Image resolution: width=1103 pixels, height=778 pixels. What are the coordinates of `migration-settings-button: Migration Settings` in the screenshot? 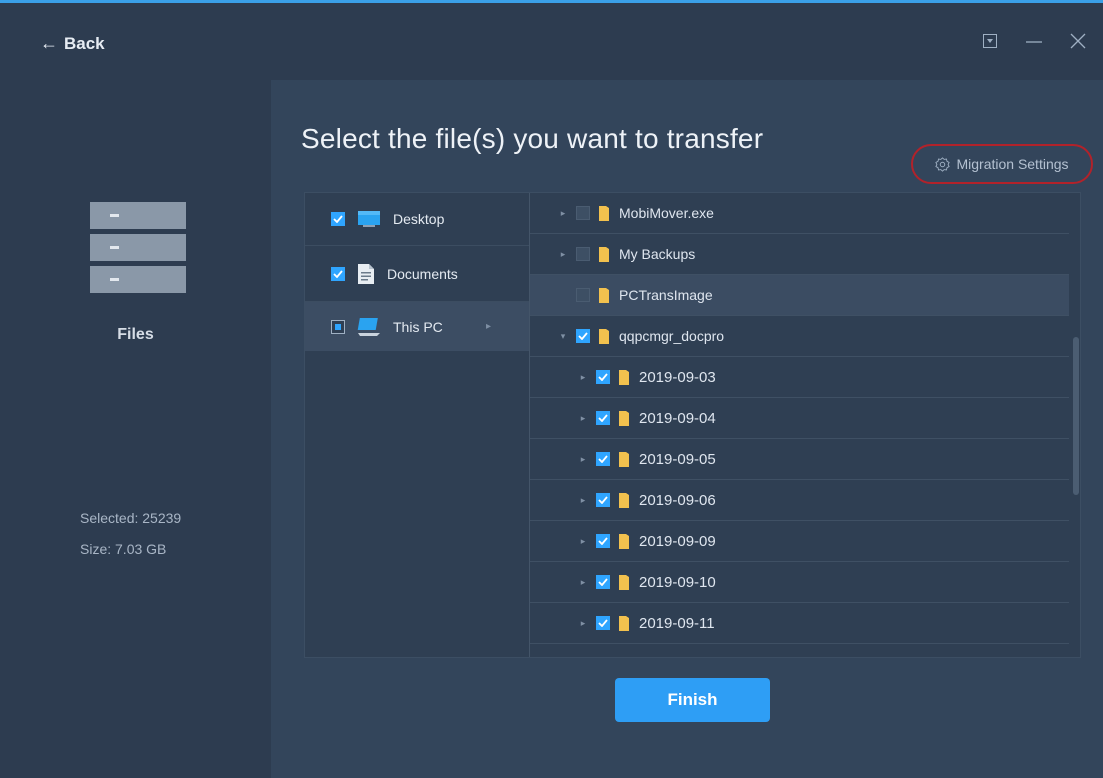 It's located at (1002, 164).